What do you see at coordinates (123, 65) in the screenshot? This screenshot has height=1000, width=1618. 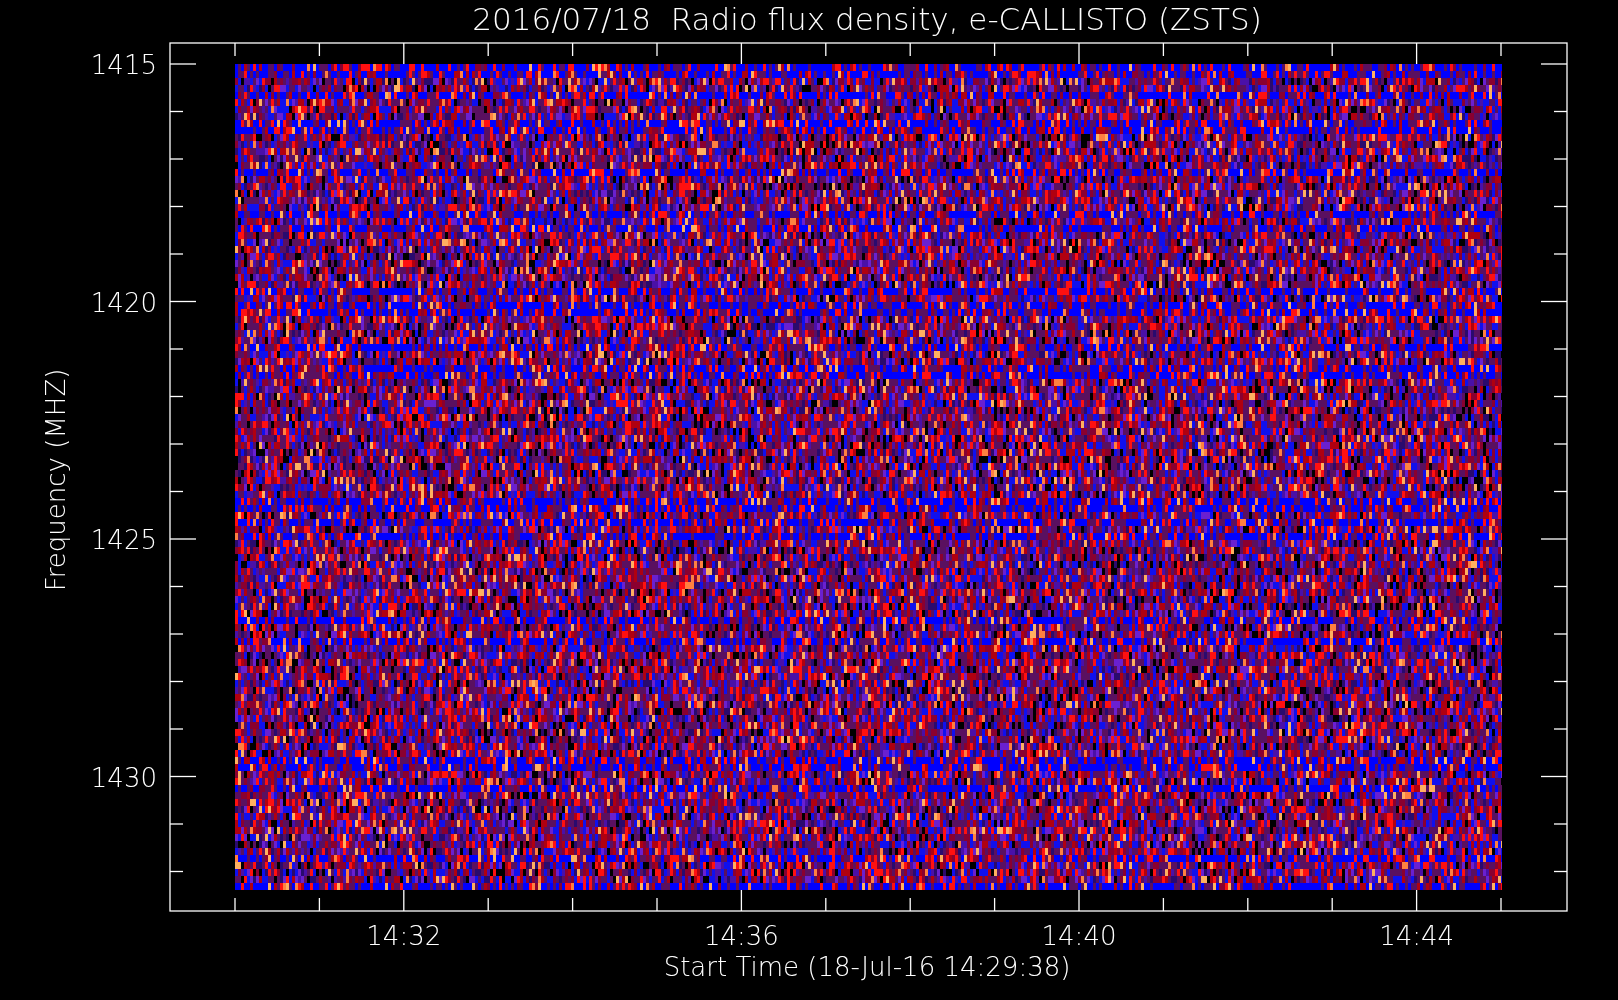 I see `y-tick-label: 1415` at bounding box center [123, 65].